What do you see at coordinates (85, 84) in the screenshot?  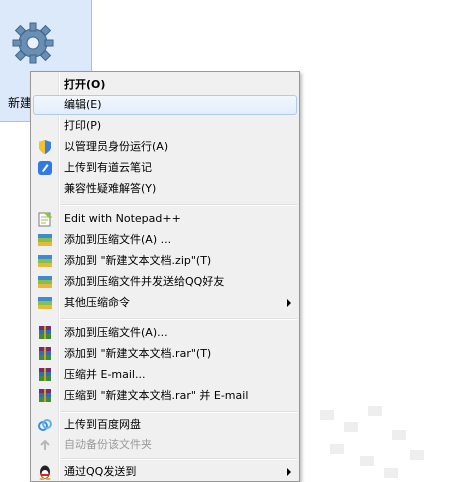 I see `menu-item-label: 打开(O)` at bounding box center [85, 84].